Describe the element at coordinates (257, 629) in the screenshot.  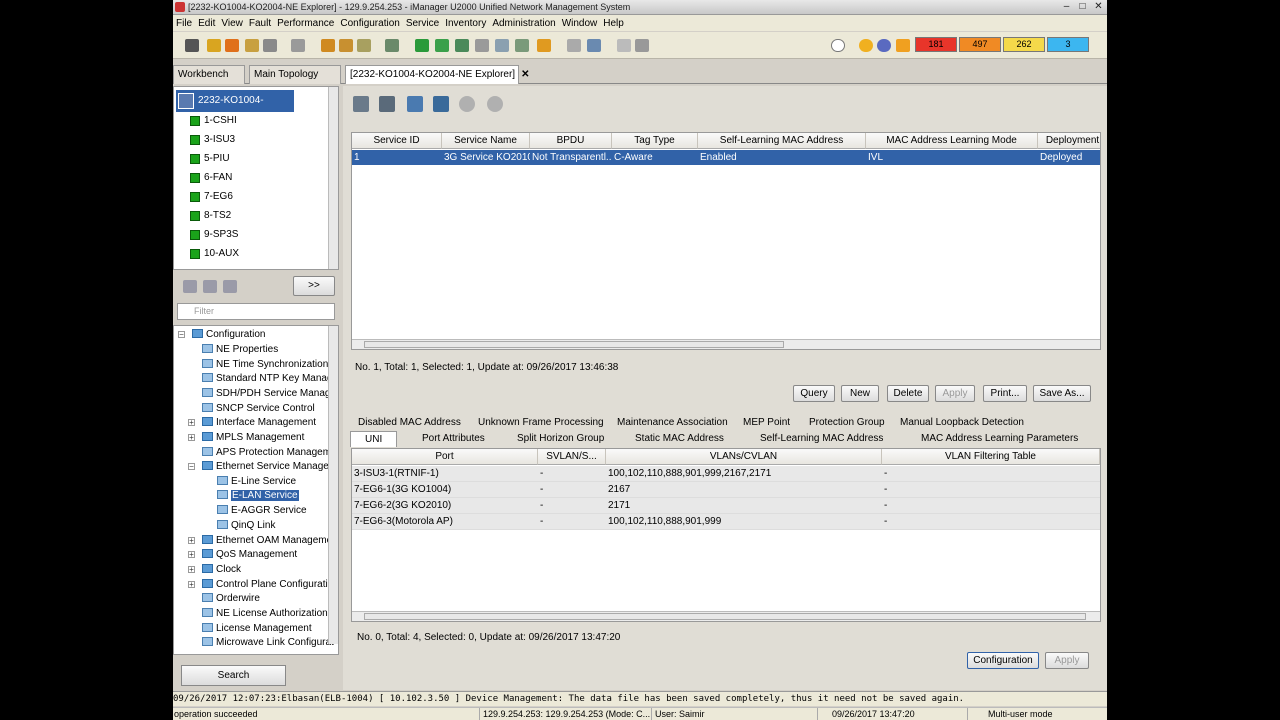
I see `tree-item-license-management: License Management` at that location.